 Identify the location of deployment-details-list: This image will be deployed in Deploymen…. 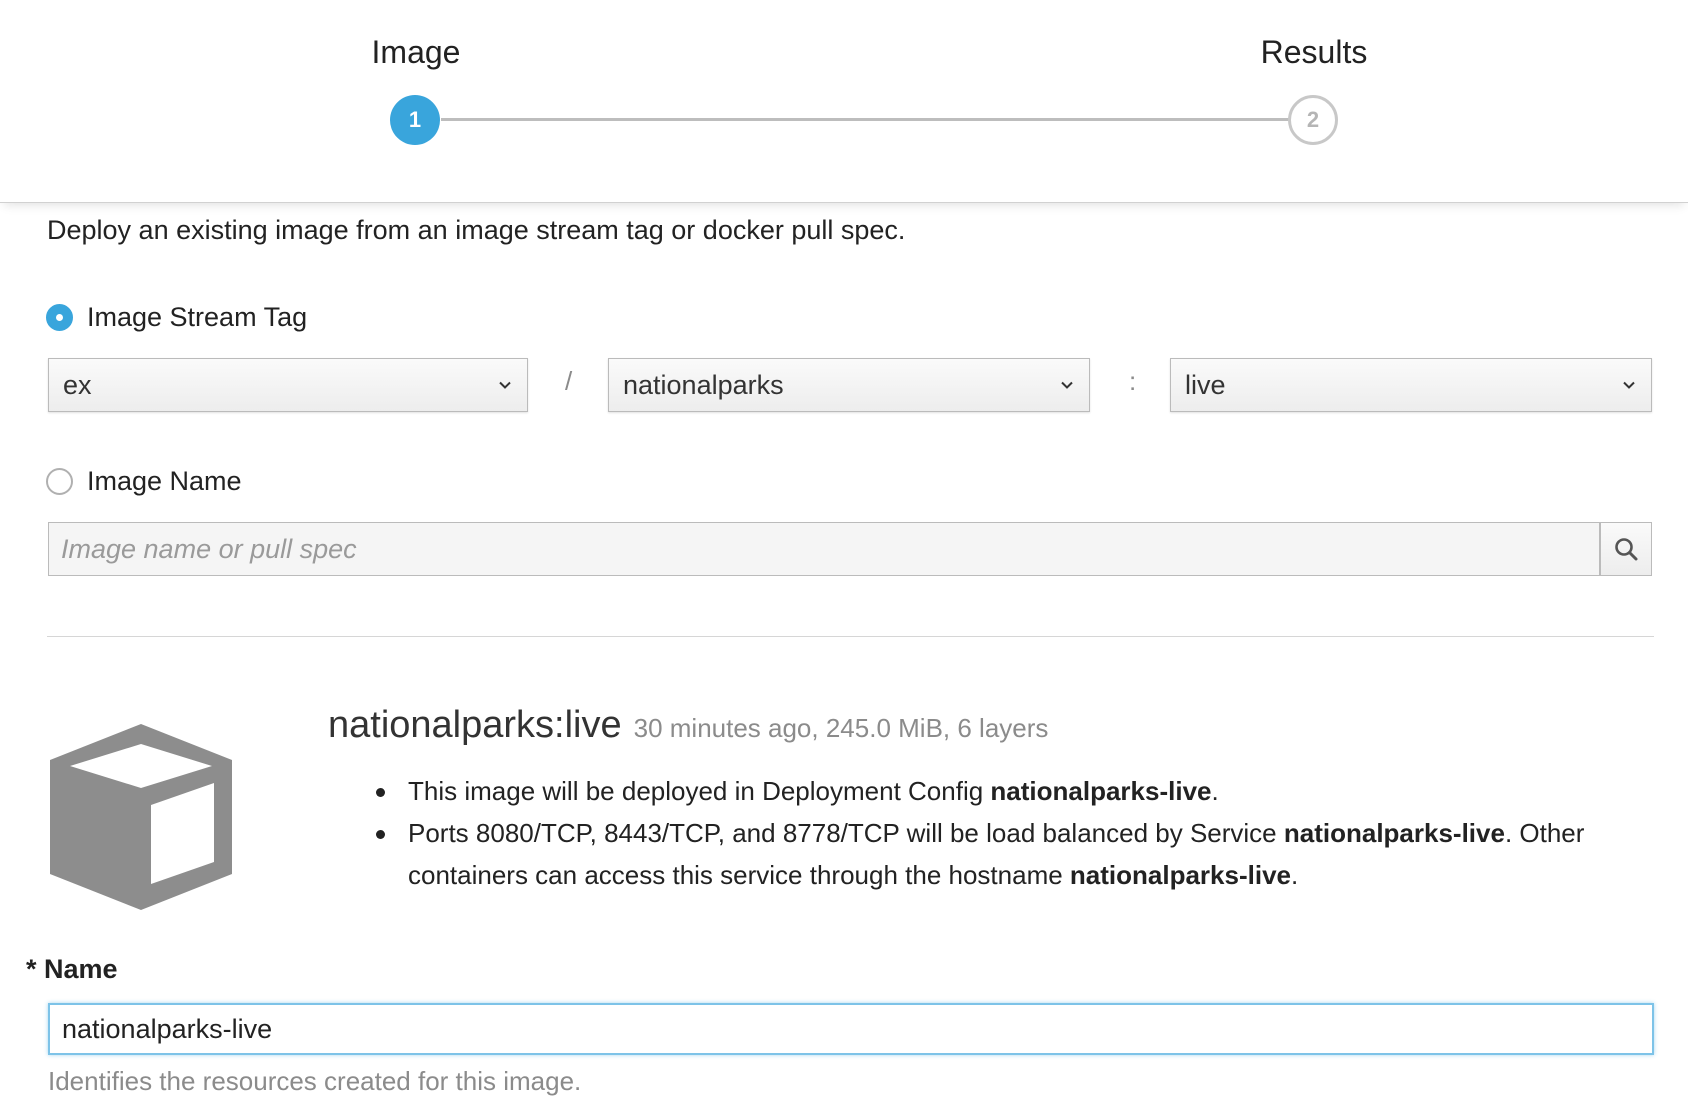
(1004, 833).